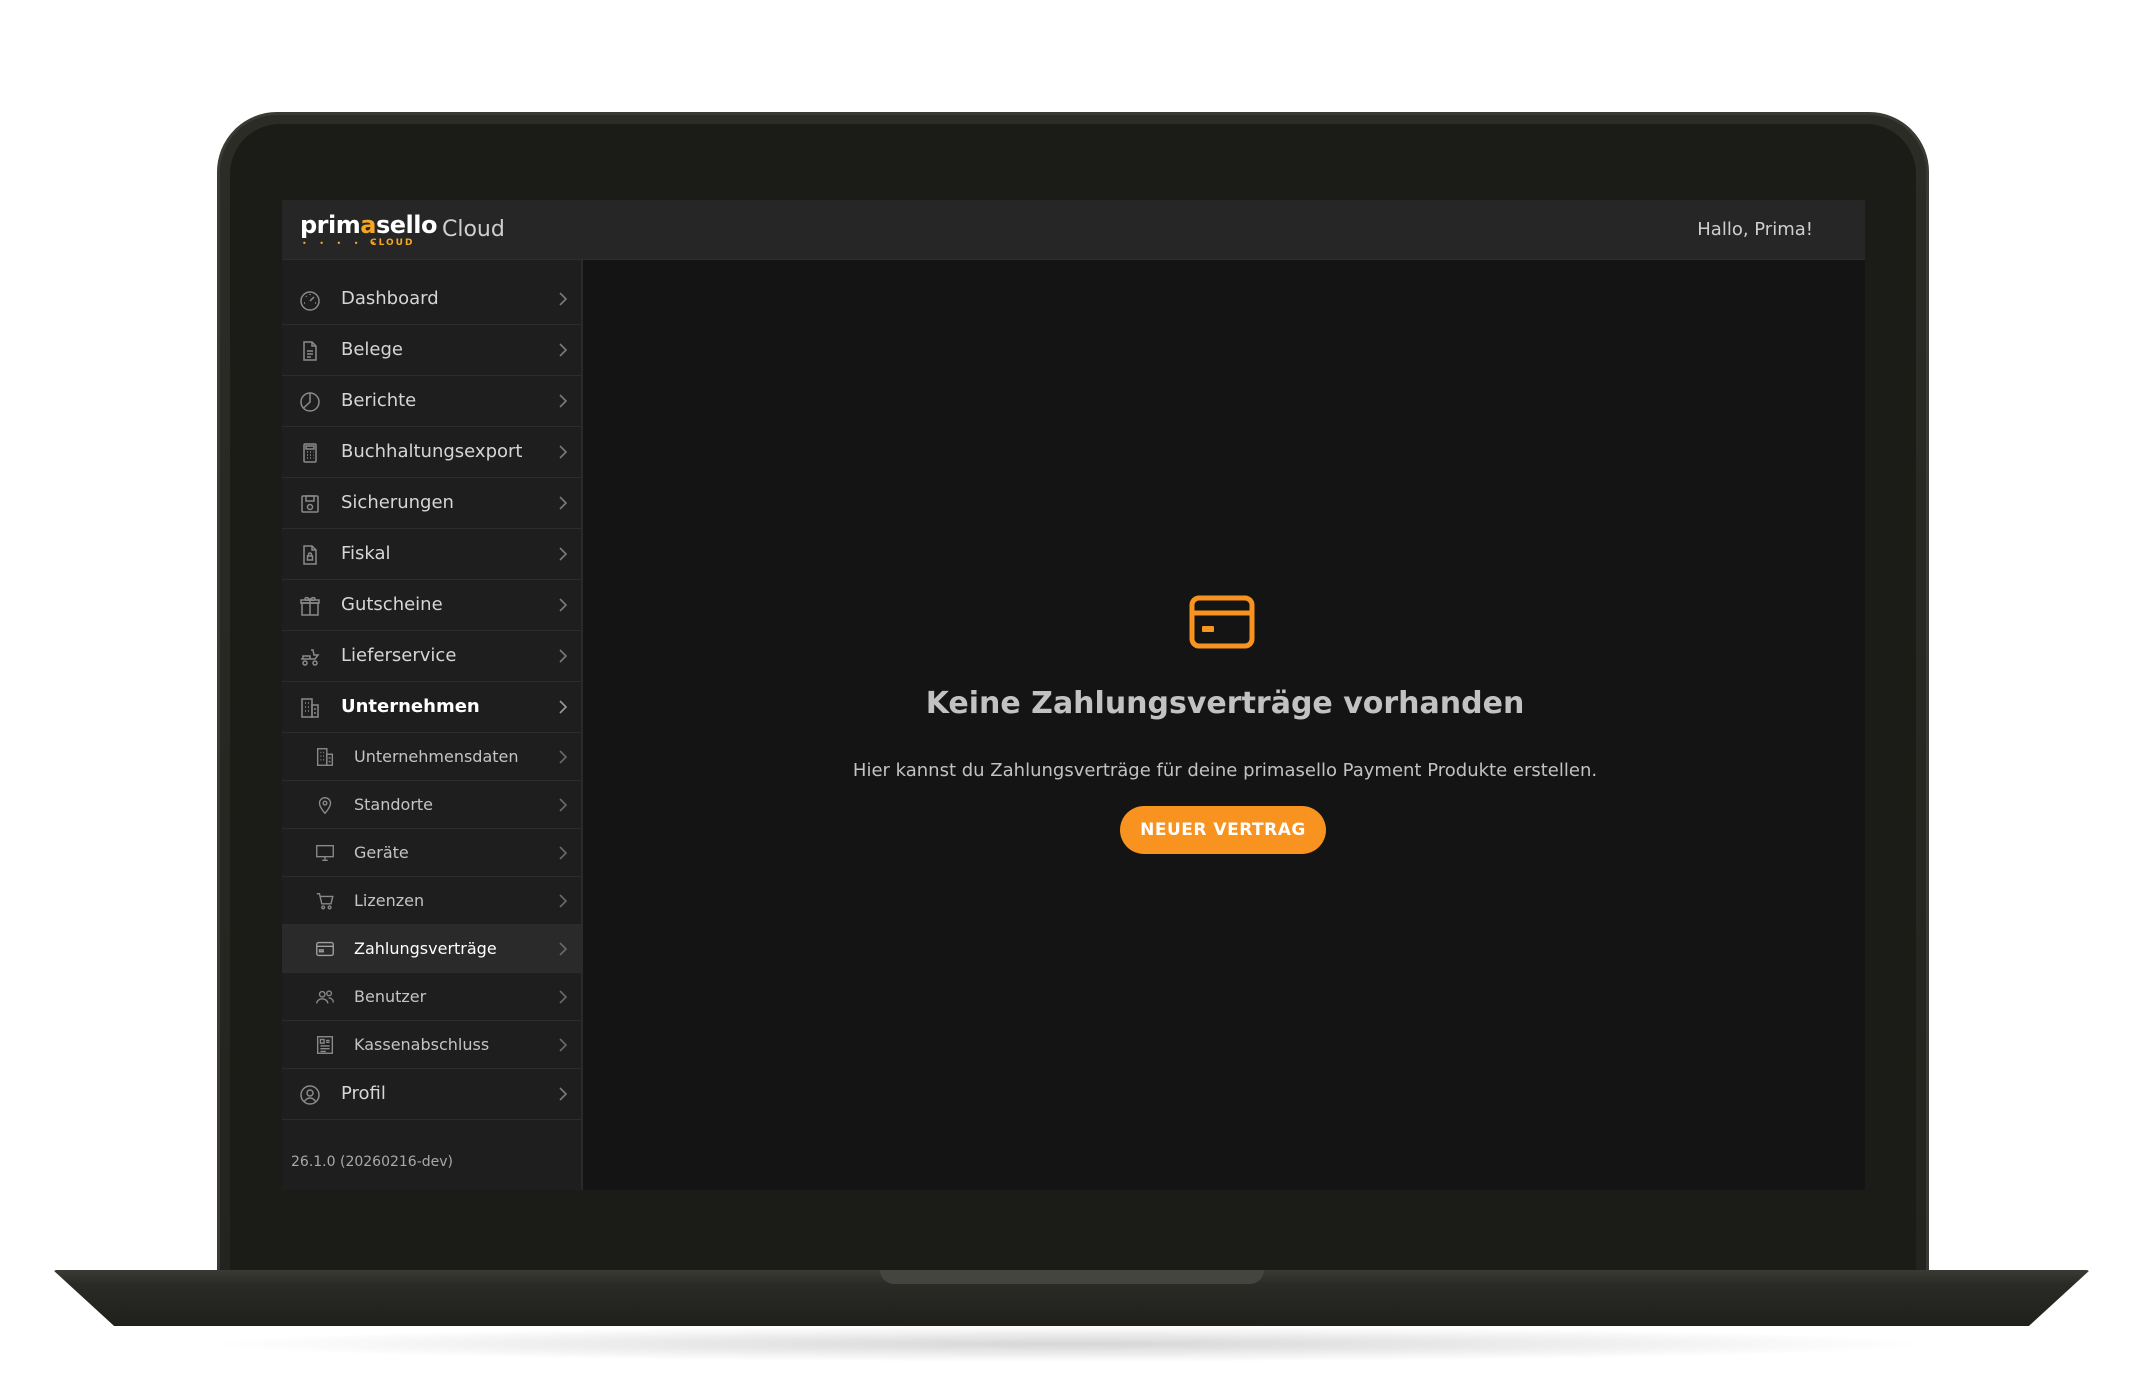  Describe the element at coordinates (310, 453) in the screenshot. I see `calculator-icon` at that location.